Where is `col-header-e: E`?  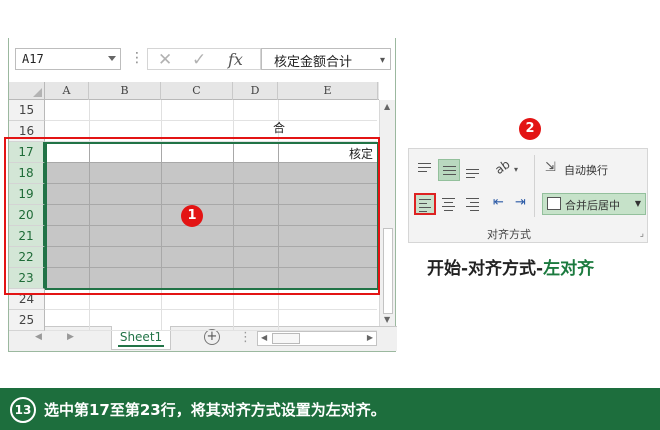 col-header-e: E is located at coordinates (328, 91).